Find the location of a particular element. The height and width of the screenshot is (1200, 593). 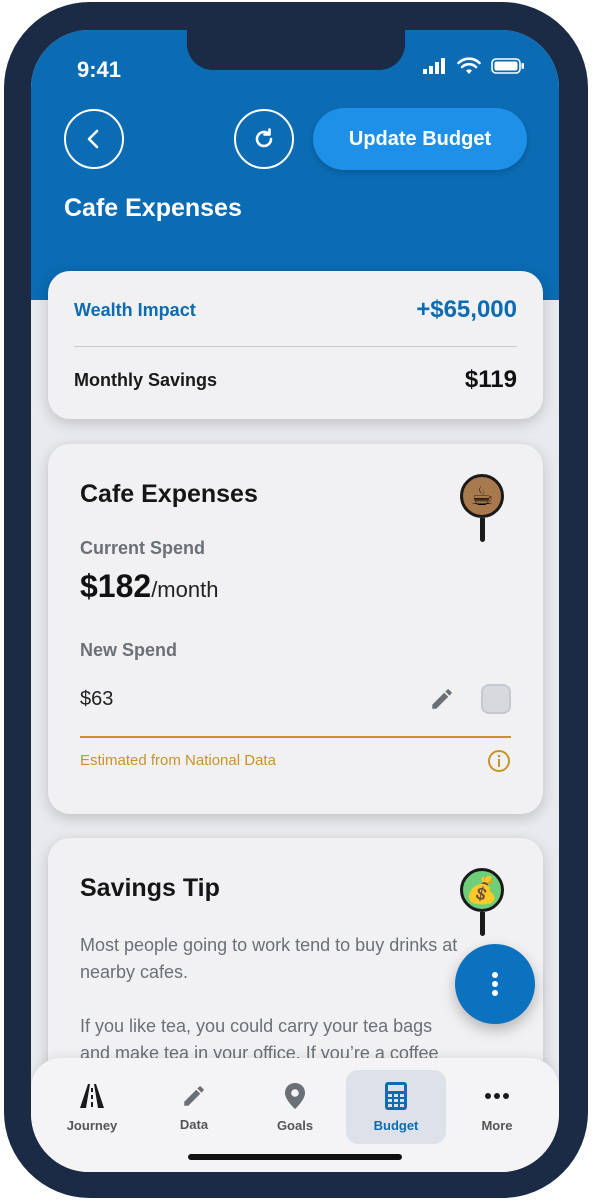

new-spend-input: $63 is located at coordinates (96, 699).